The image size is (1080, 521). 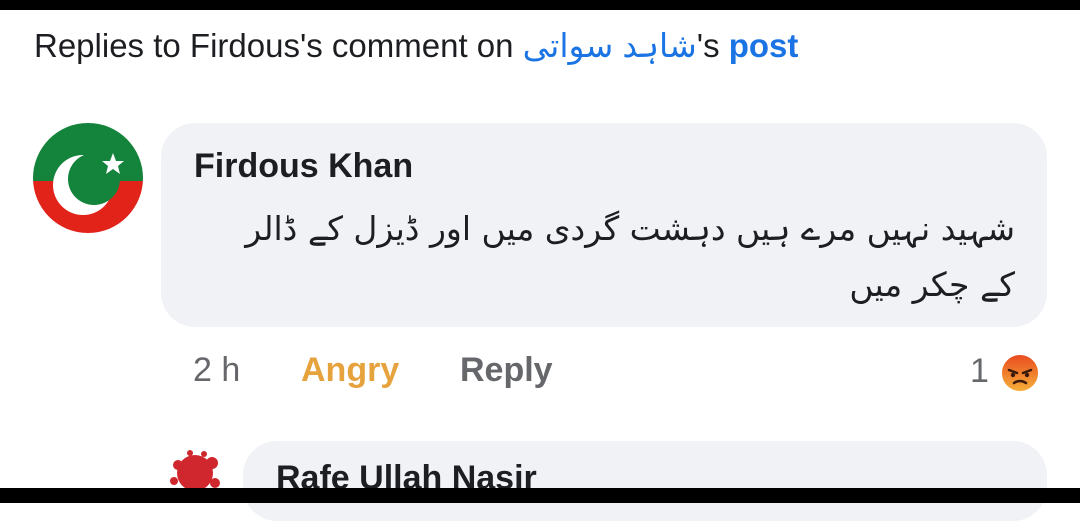 I want to click on page-name-link: شاہد سواتی, so click(x=610, y=45).